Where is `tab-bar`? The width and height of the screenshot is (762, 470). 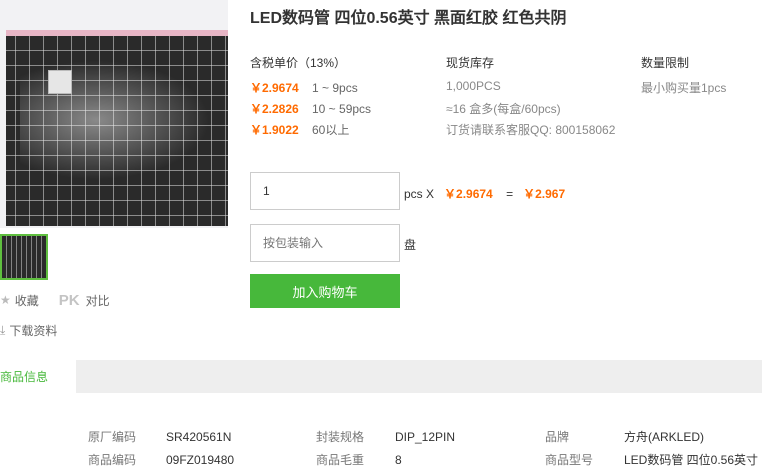
tab-bar is located at coordinates (381, 376).